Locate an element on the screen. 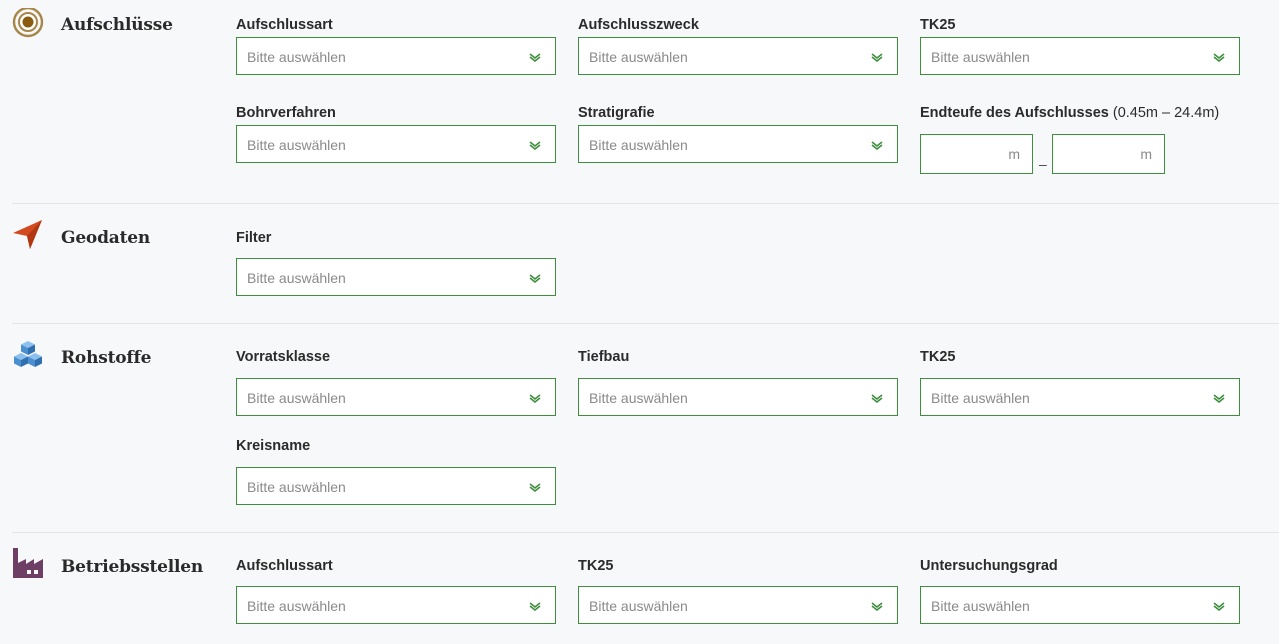 This screenshot has width=1279, height=644. field-label: Stratigrafie is located at coordinates (616, 113).